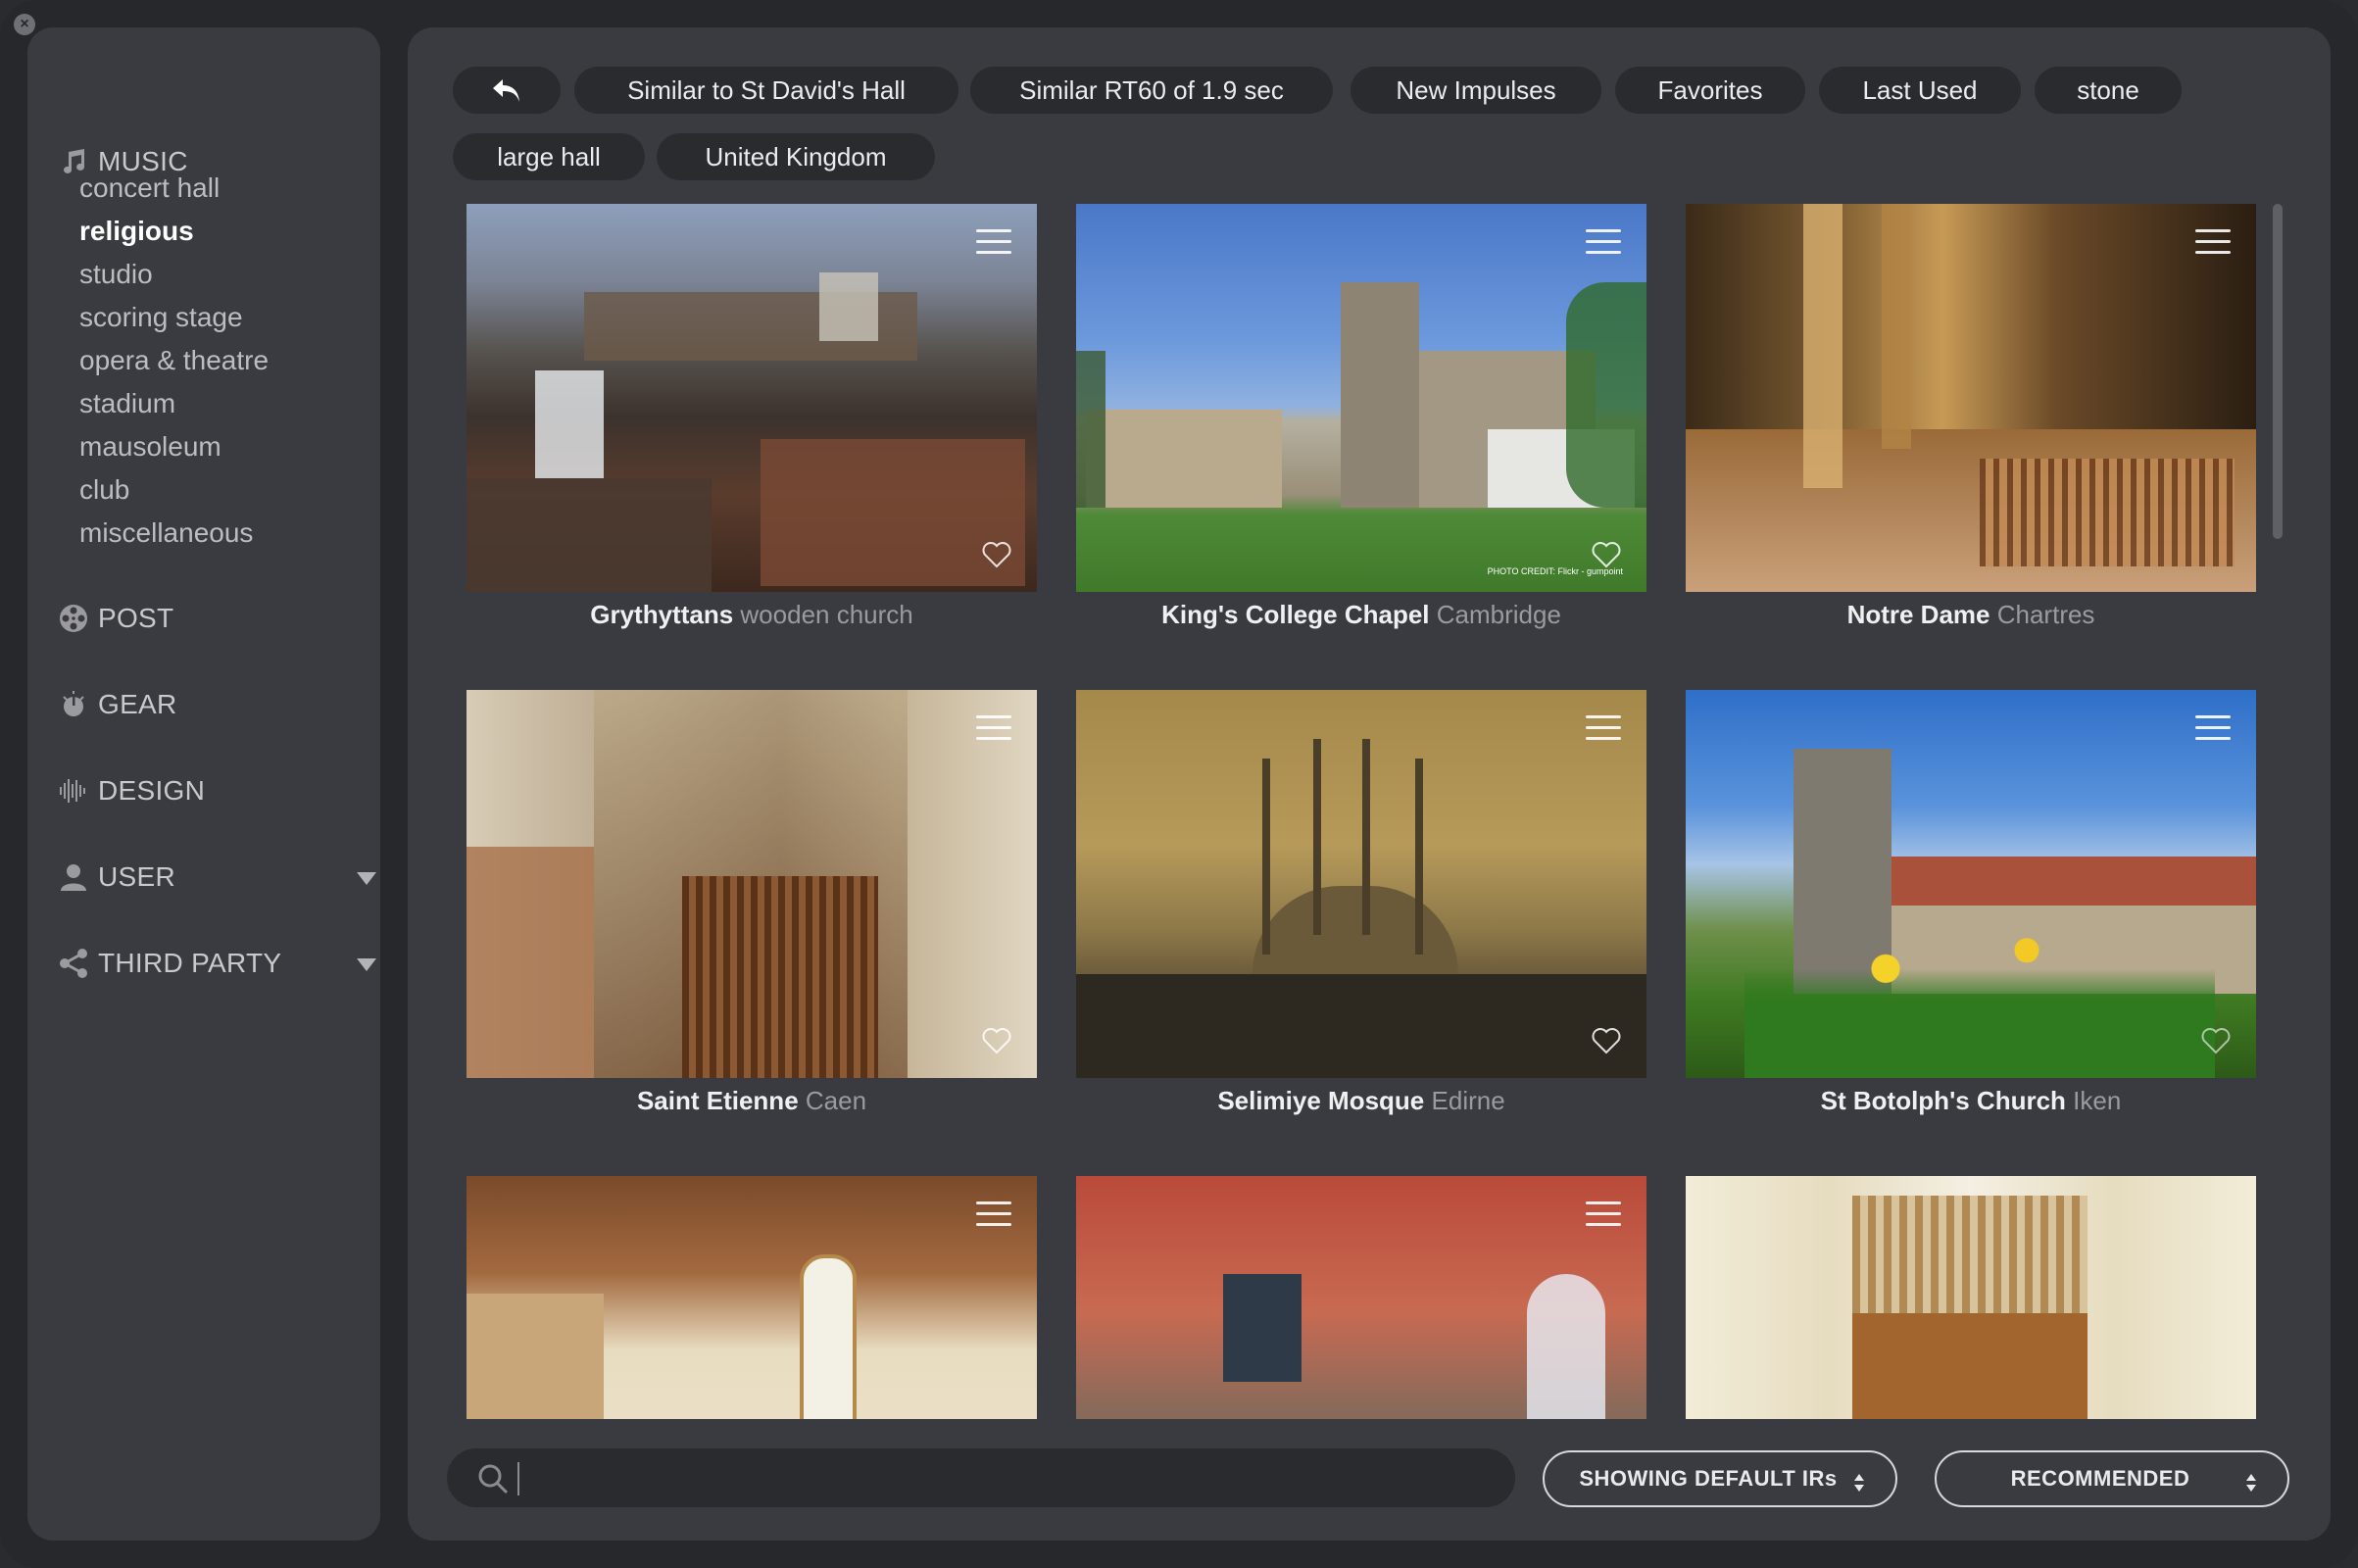  Describe the element at coordinates (136, 618) in the screenshot. I see `sidebar-section-label: POST` at that location.